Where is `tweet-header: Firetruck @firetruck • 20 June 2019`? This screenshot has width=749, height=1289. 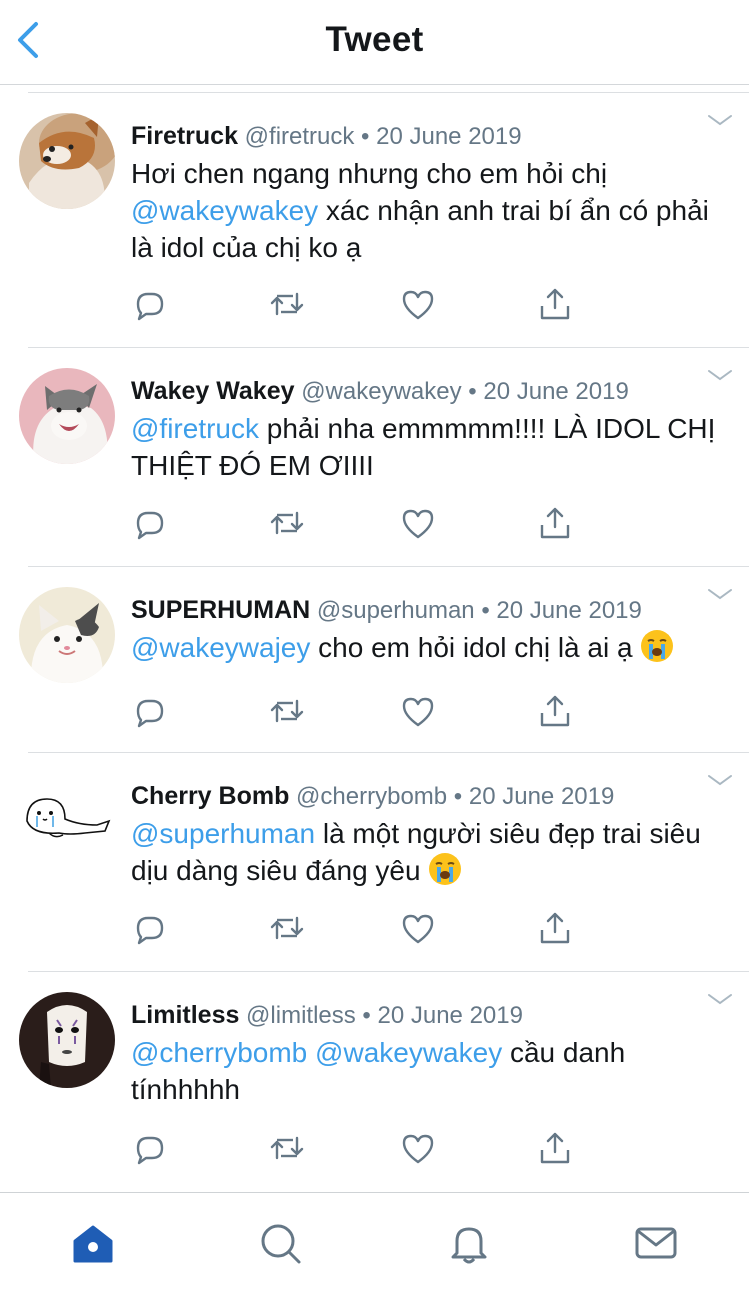 tweet-header: Firetruck @firetruck • 20 June 2019 is located at coordinates (326, 136).